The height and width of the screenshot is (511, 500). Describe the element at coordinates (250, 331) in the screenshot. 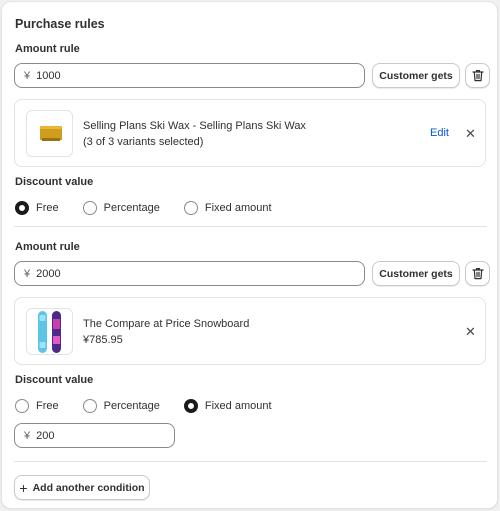

I see `product-card: The Compare at Price Snowboard ¥785.95 ✕` at that location.